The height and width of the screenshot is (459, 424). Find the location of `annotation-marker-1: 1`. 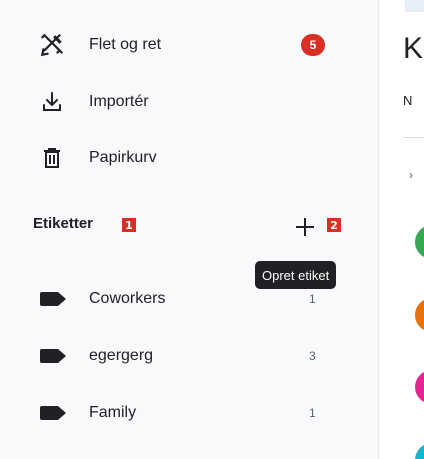

annotation-marker-1: 1 is located at coordinates (129, 225).